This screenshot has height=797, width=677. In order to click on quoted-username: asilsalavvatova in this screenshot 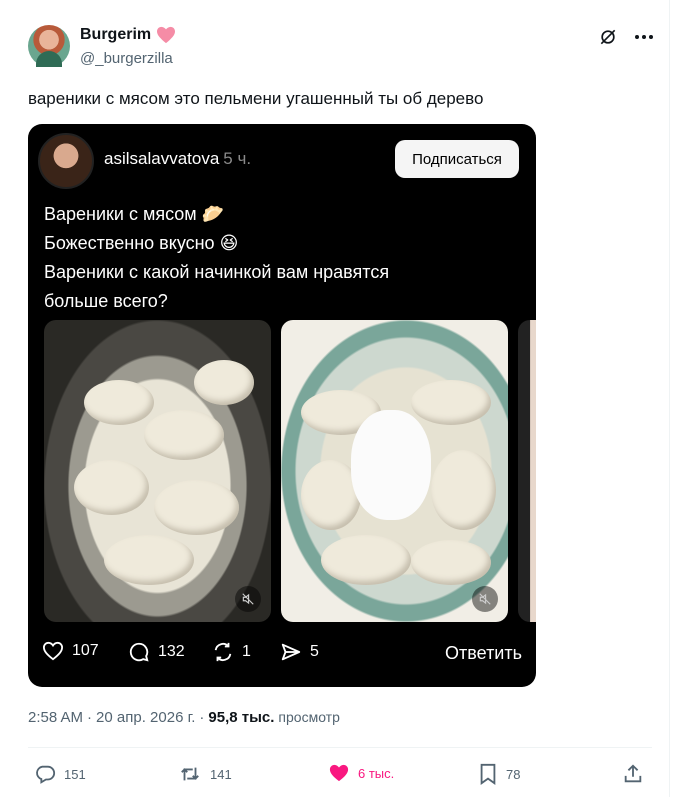, I will do `click(161, 158)`.